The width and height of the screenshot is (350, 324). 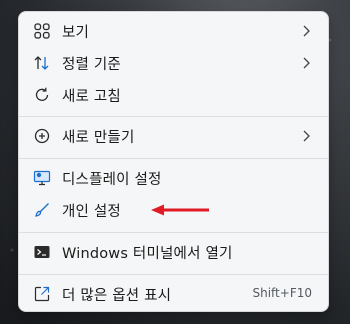 I want to click on menu-item-open-terminal: Windows 터미널에서 열기, so click(x=173, y=252).